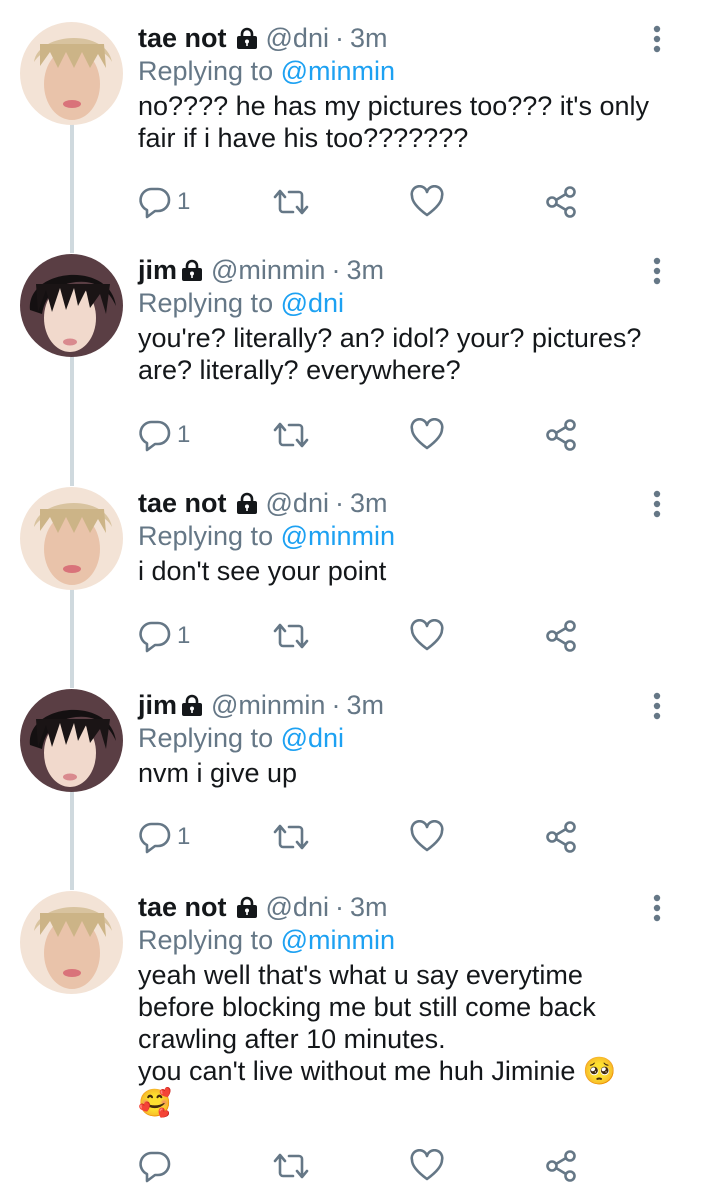  I want to click on heart-icon, so click(427, 837).